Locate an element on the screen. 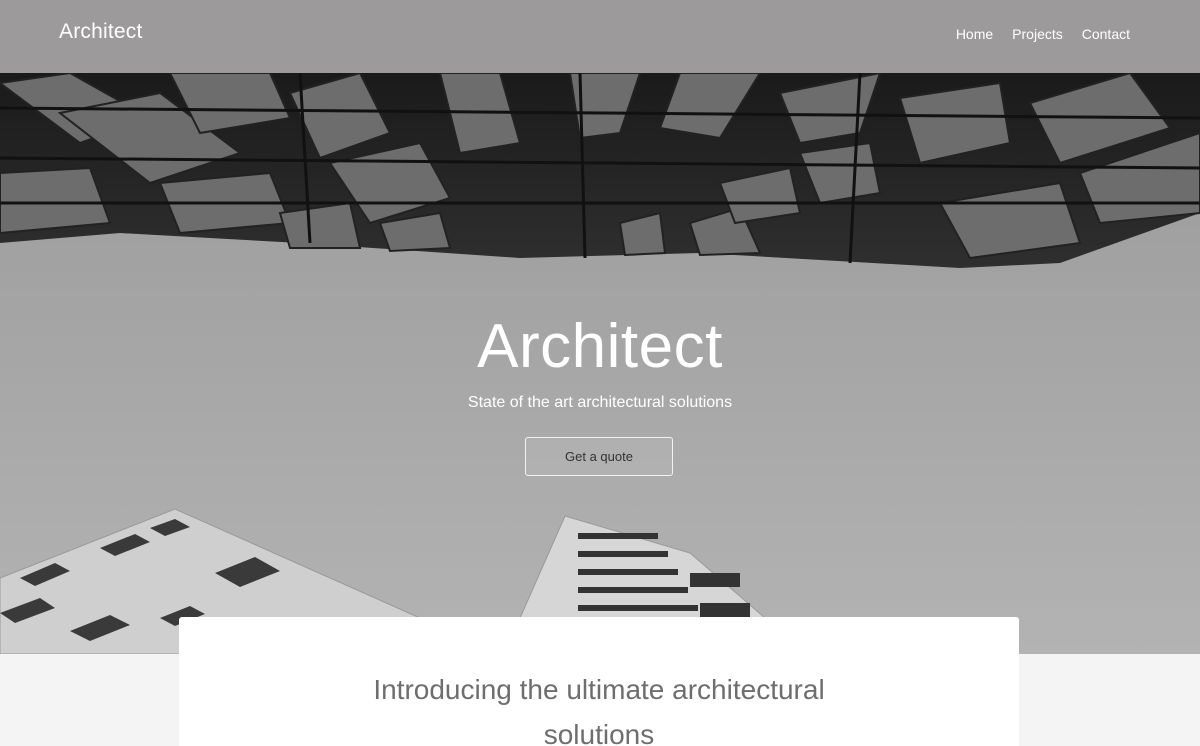 Image resolution: width=1200 pixels, height=746 pixels. hero-title: Architect is located at coordinates (600, 346).